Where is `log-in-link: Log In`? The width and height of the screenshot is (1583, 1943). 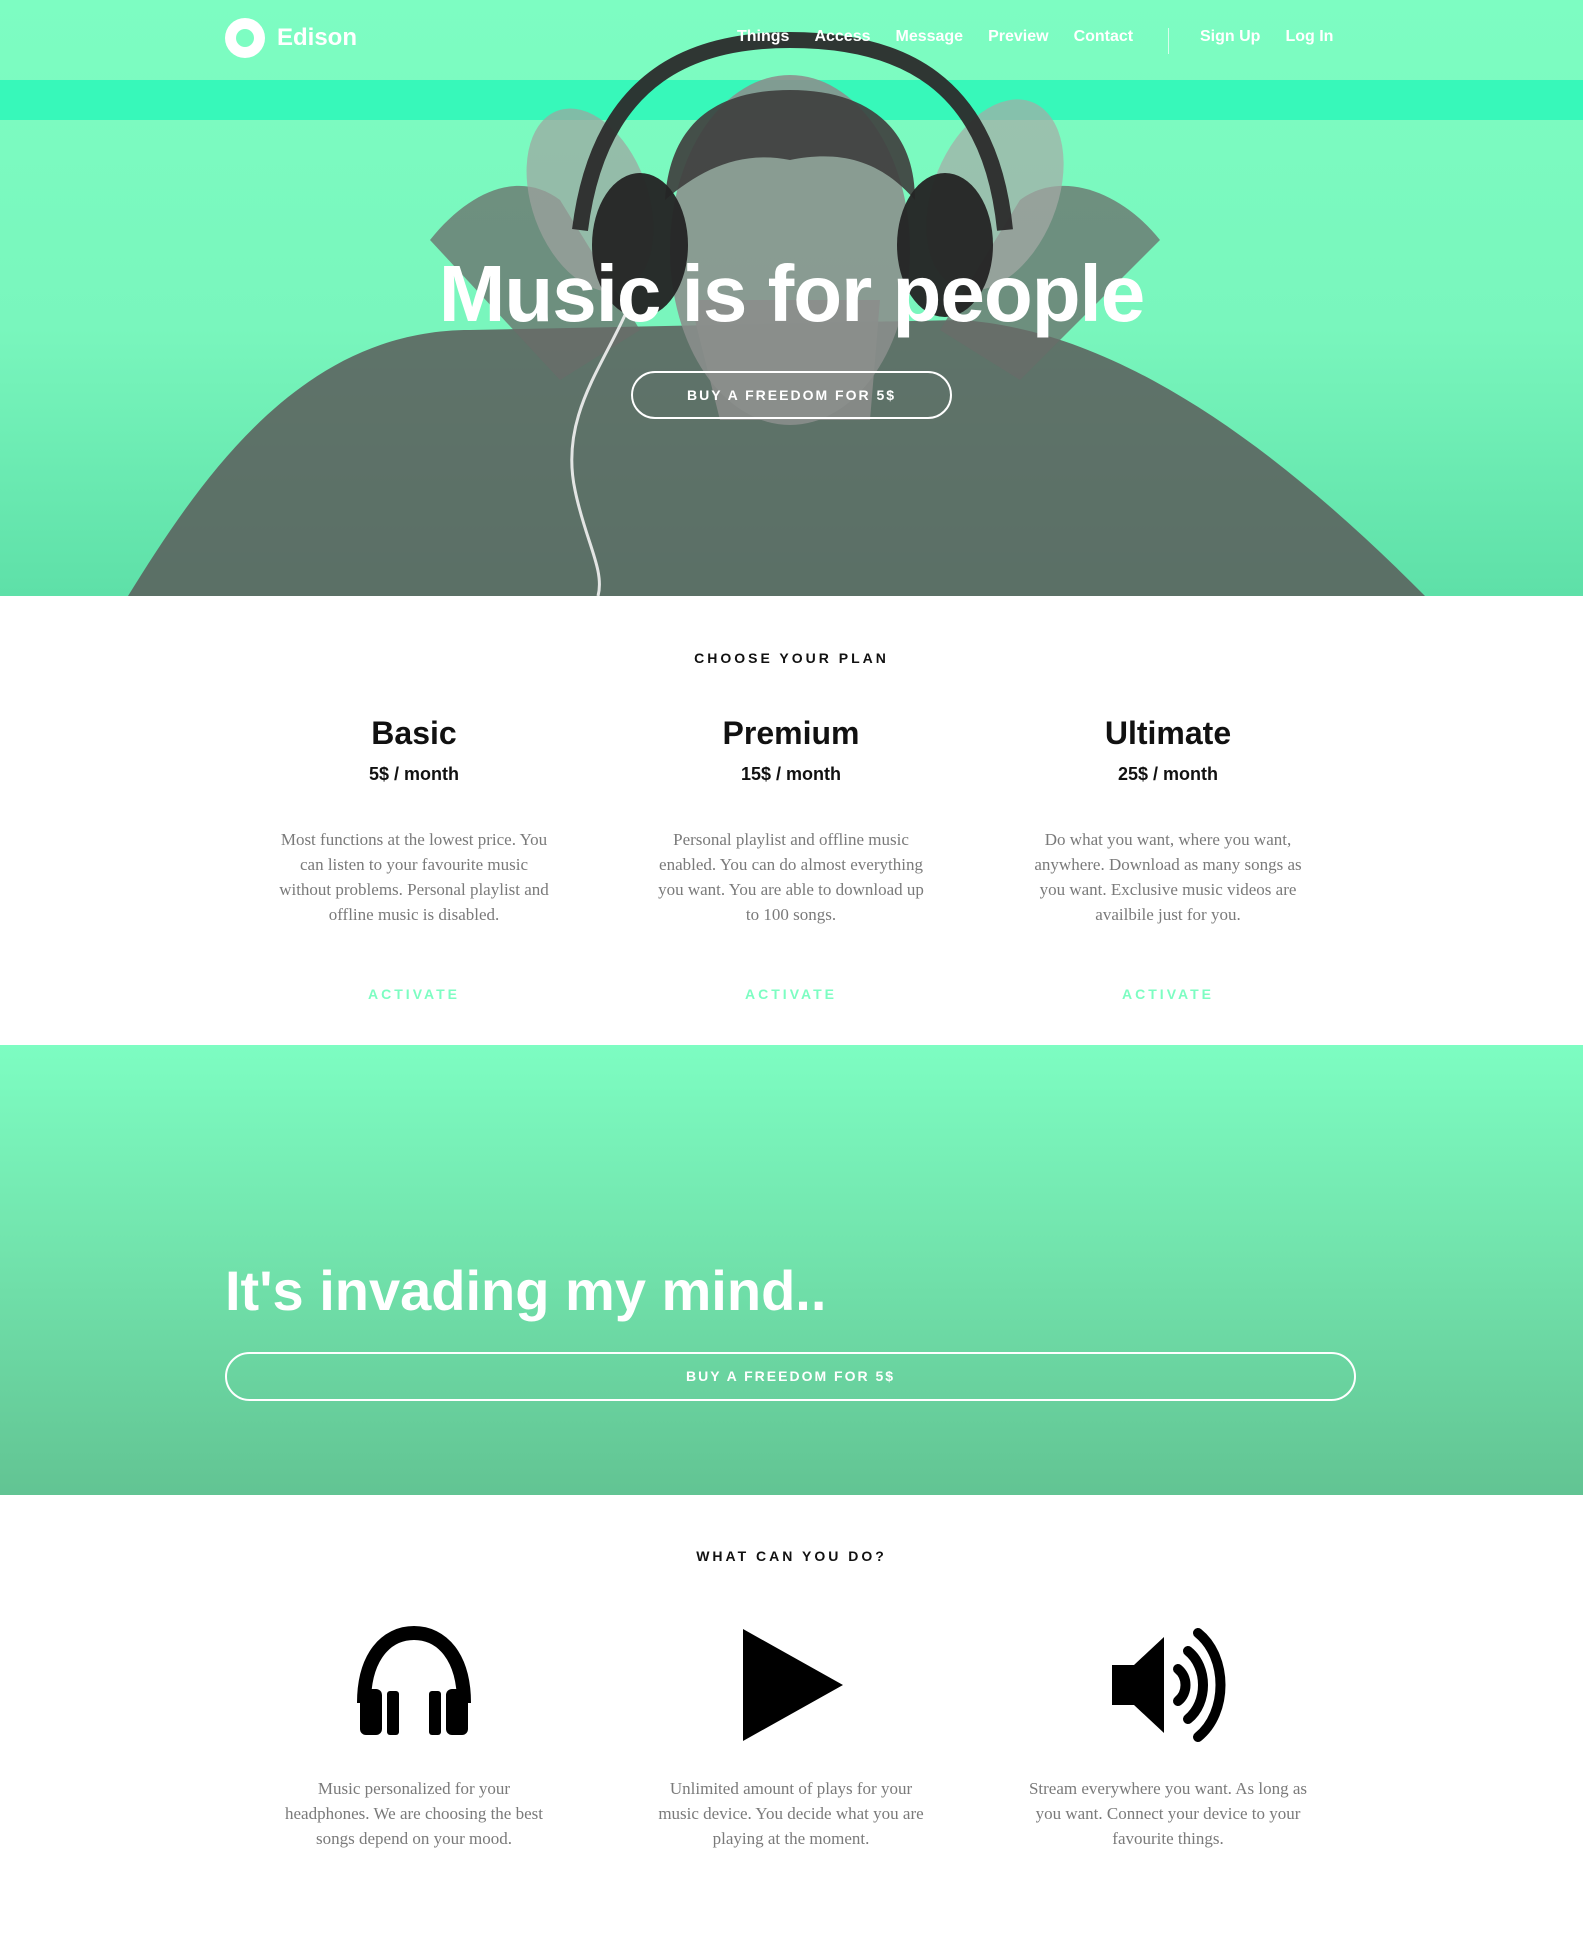 log-in-link: Log In is located at coordinates (1309, 37).